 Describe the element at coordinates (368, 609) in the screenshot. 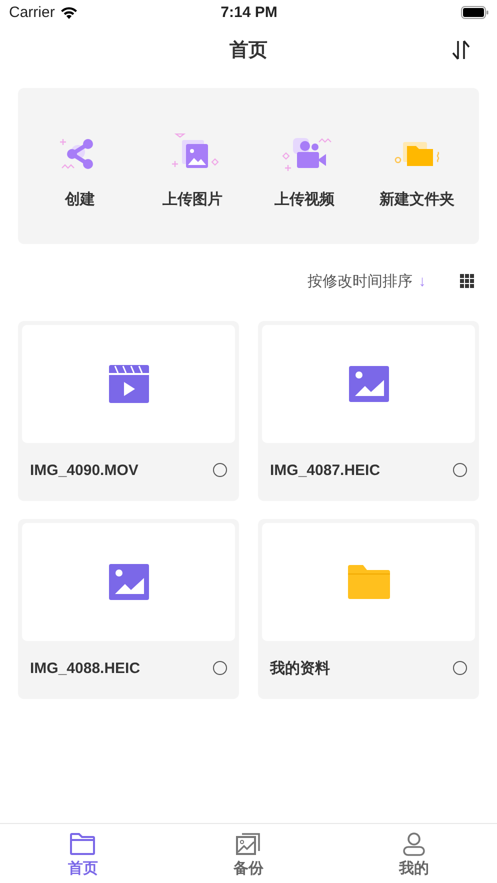

I see `file-card: 我的资料` at that location.